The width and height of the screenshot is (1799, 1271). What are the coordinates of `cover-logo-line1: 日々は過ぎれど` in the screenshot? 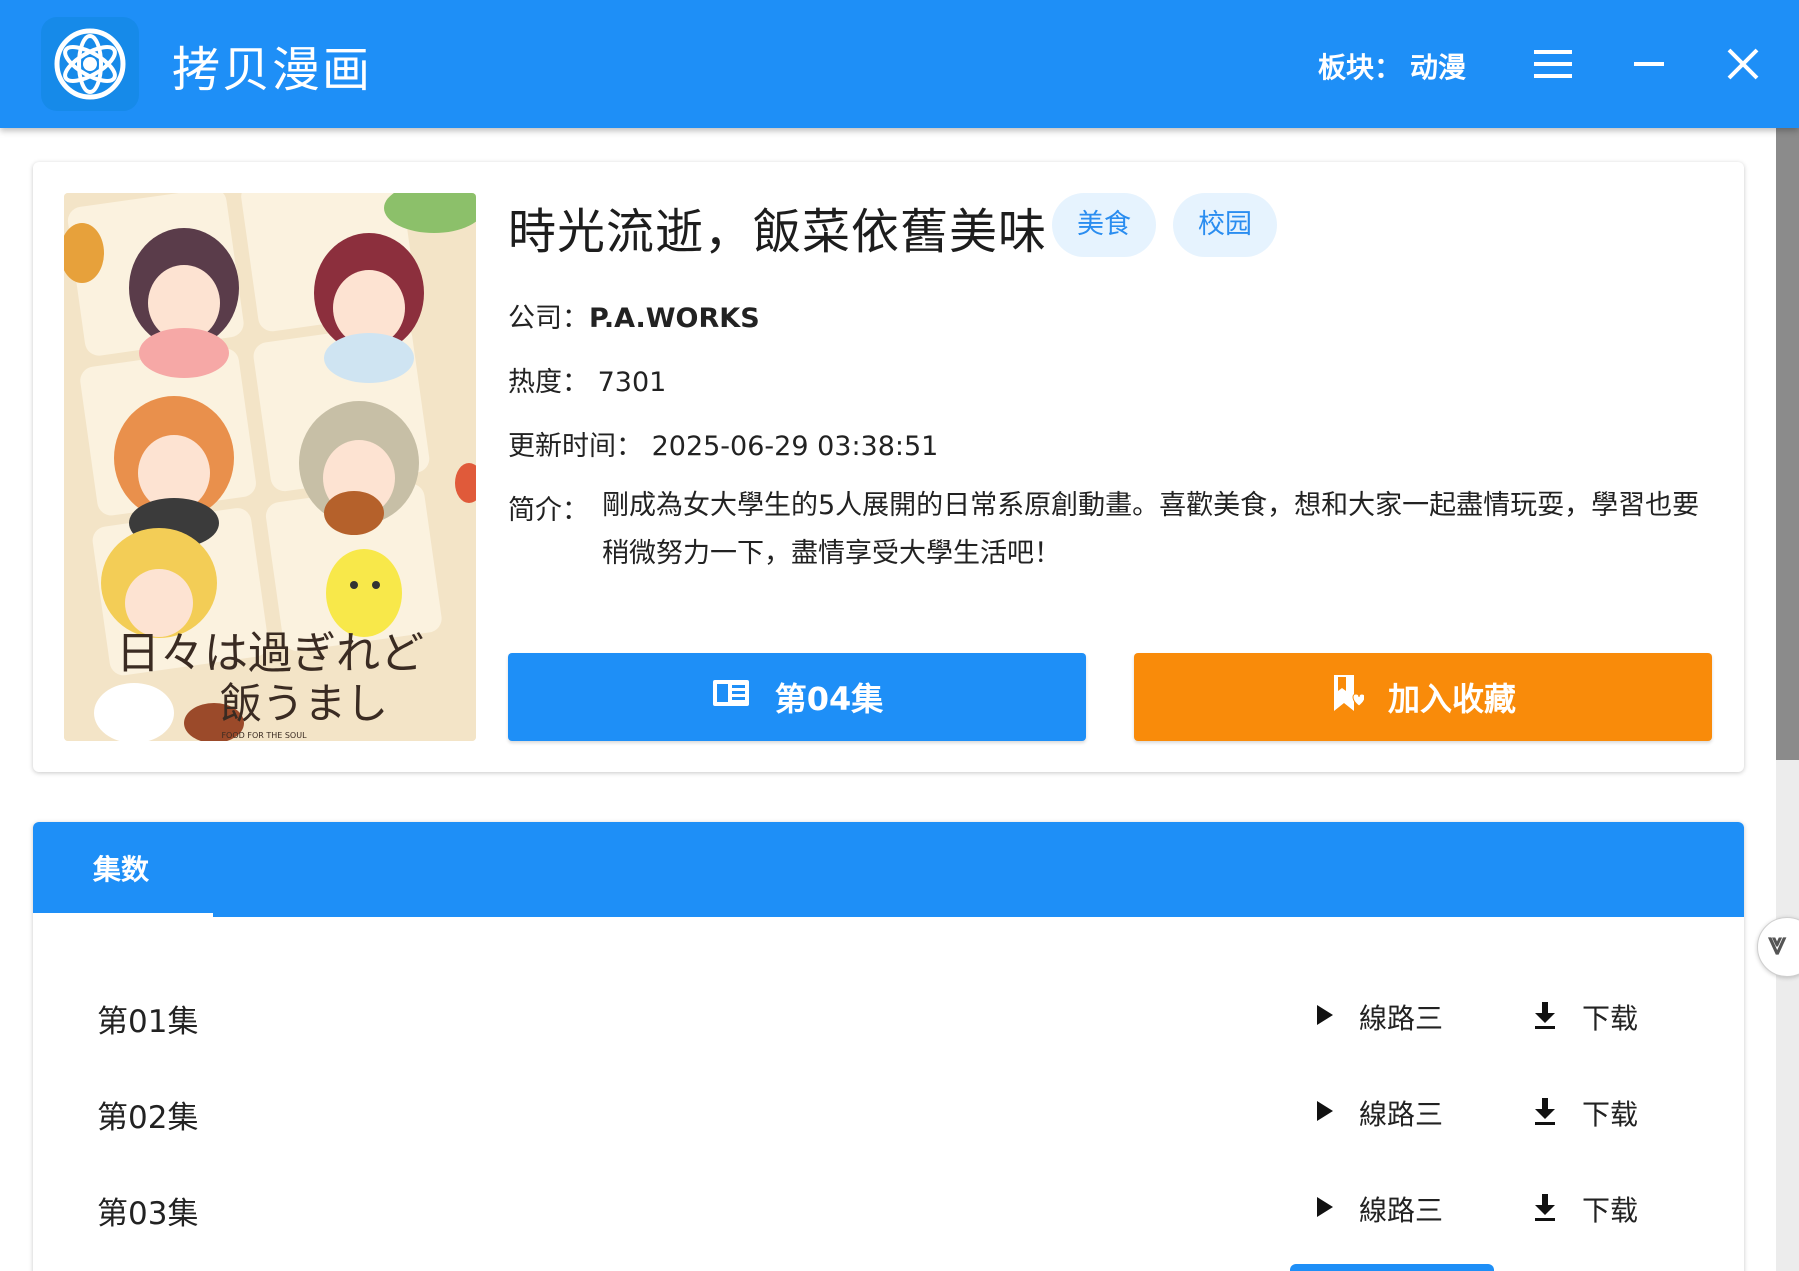 It's located at (270, 653).